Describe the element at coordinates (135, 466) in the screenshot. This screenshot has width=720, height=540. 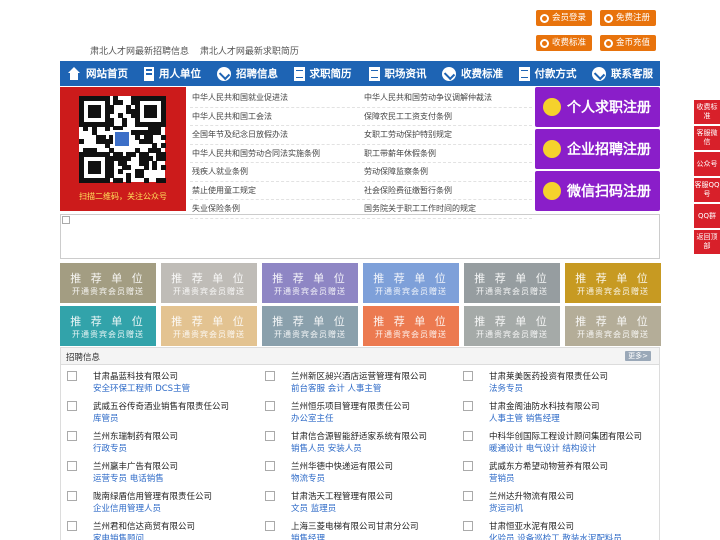
I see `company-name: 兰州赢丰广告有限公司` at that location.